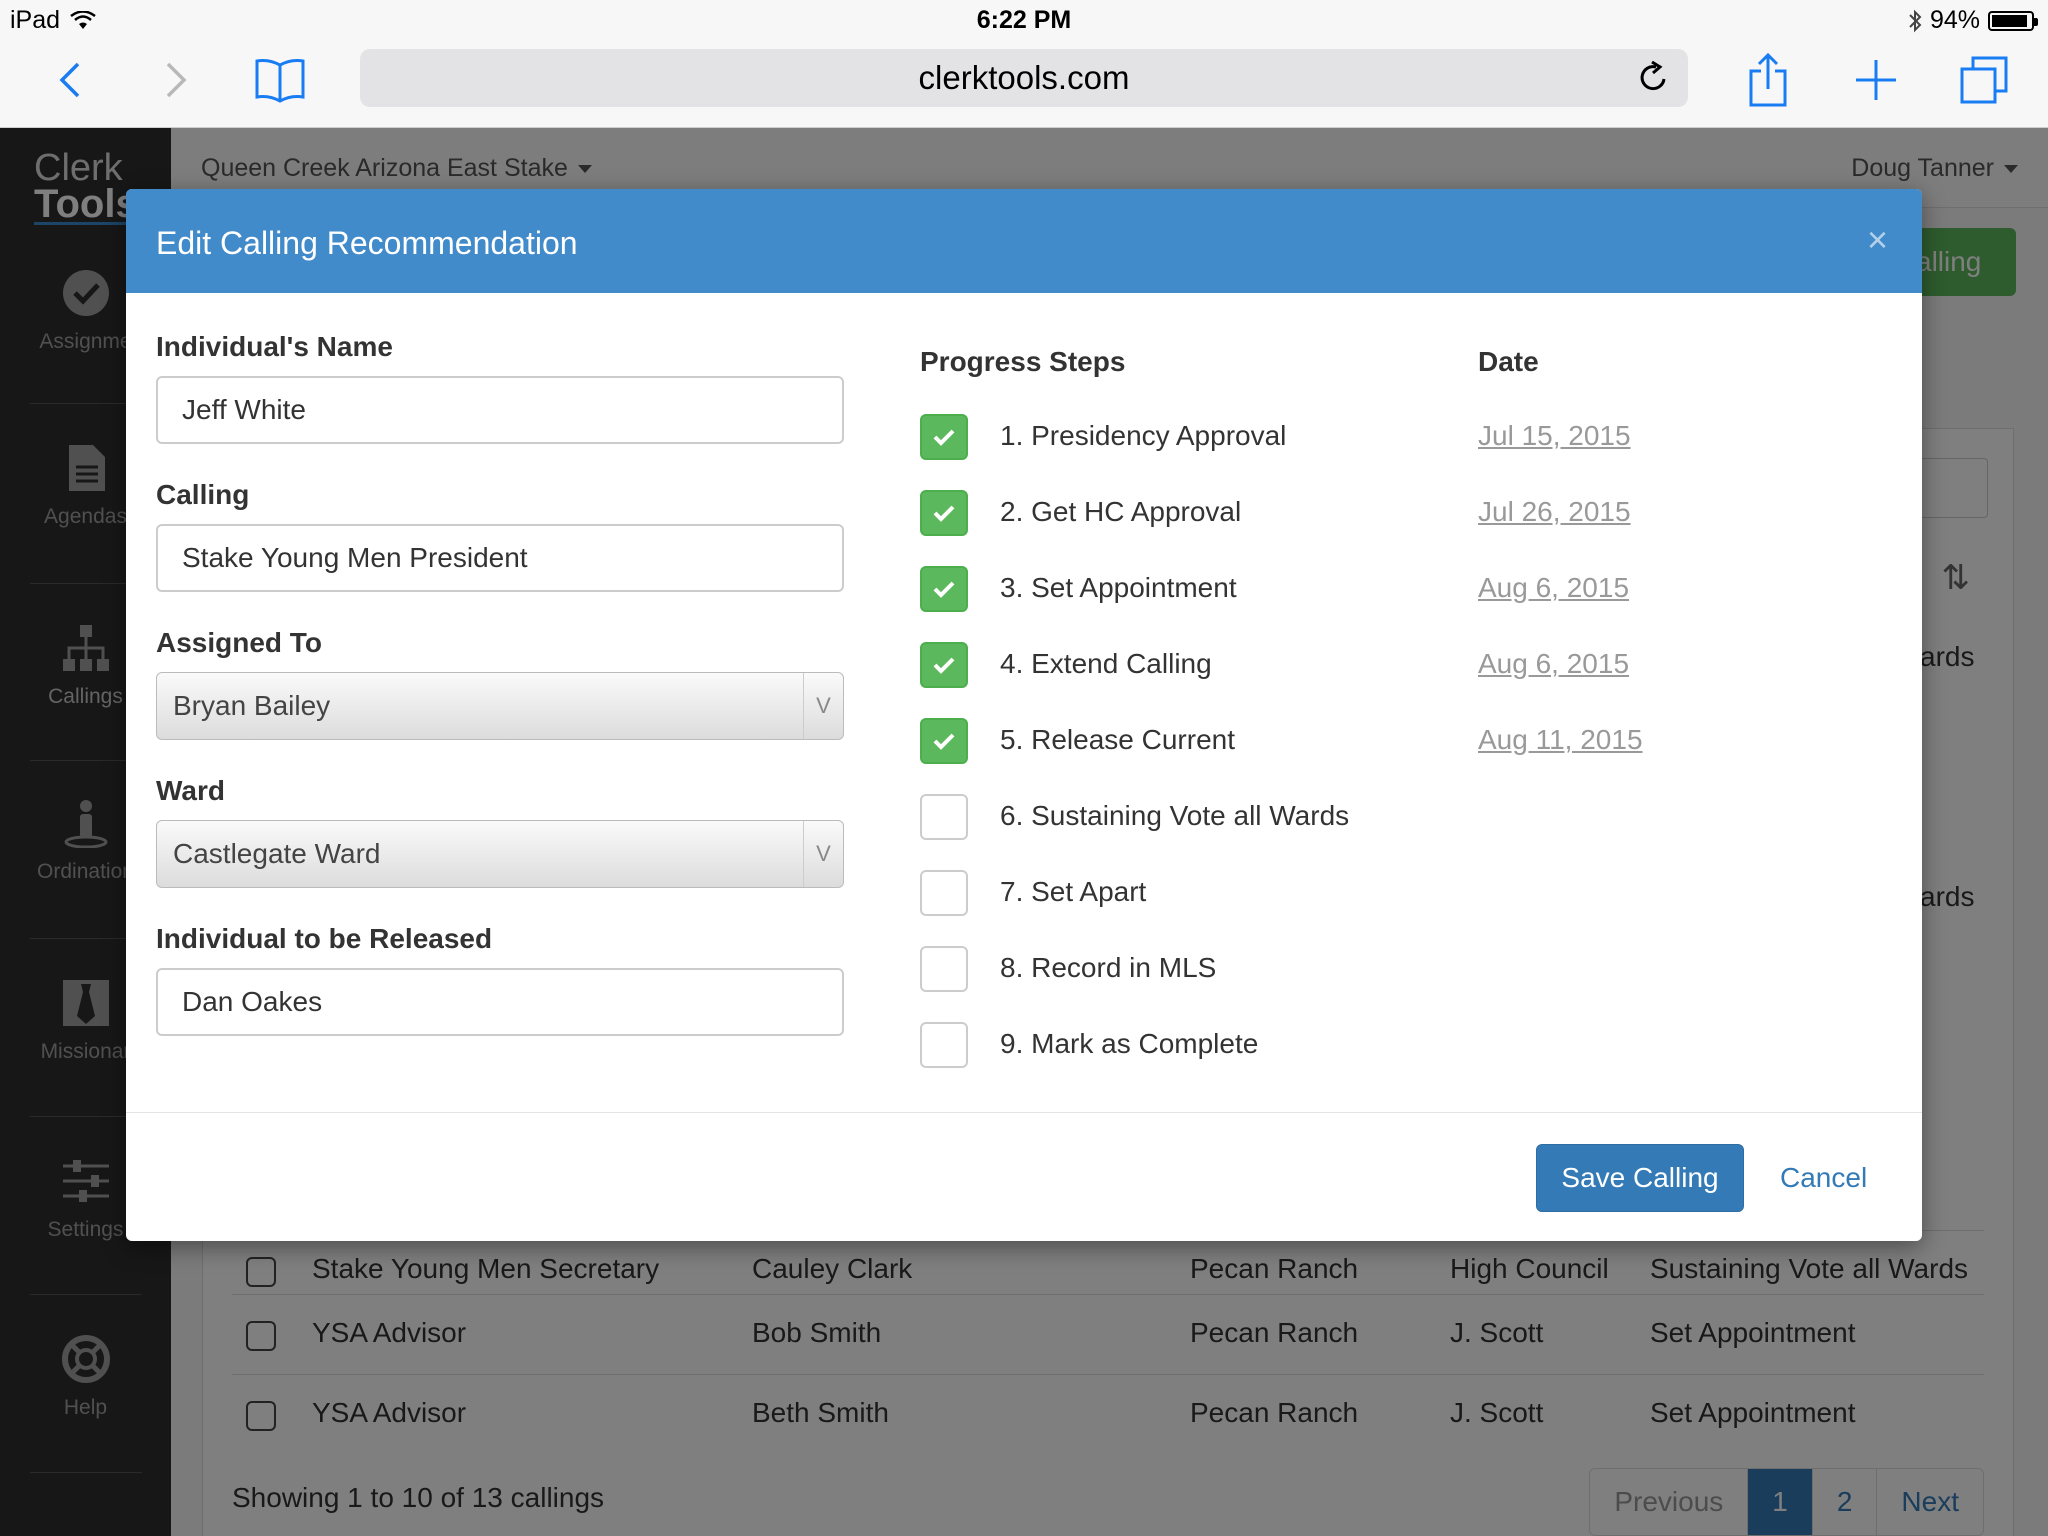 This screenshot has width=2048, height=1536. I want to click on status-right: 94%, so click(1973, 20).